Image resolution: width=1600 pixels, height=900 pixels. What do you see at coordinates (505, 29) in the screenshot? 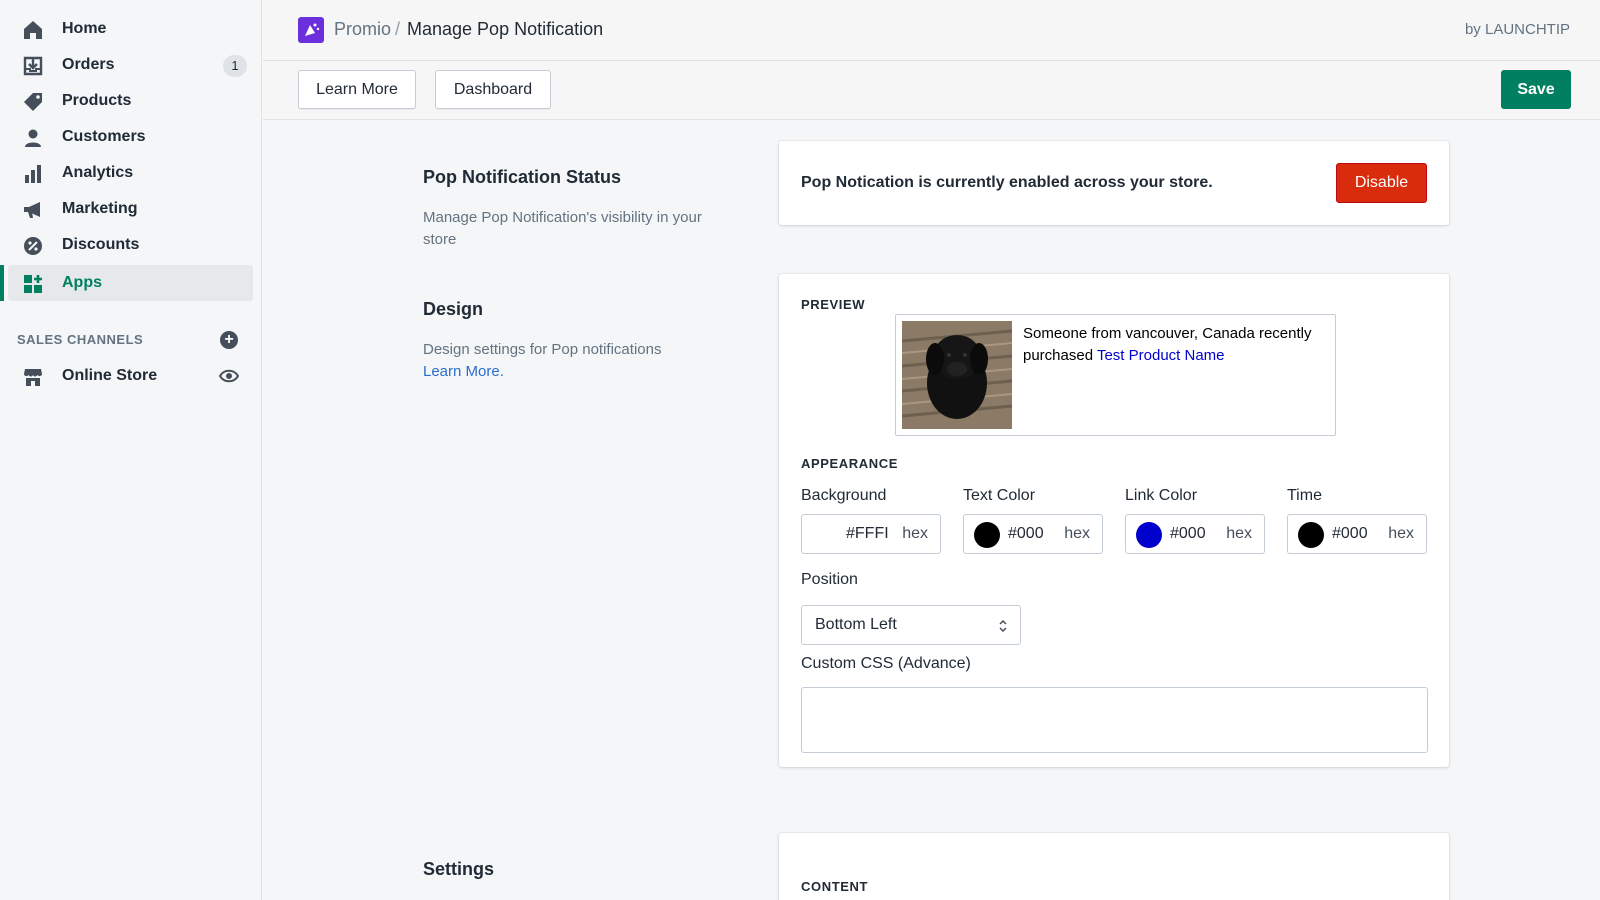
I see `page-title: Manage Pop Notification` at bounding box center [505, 29].